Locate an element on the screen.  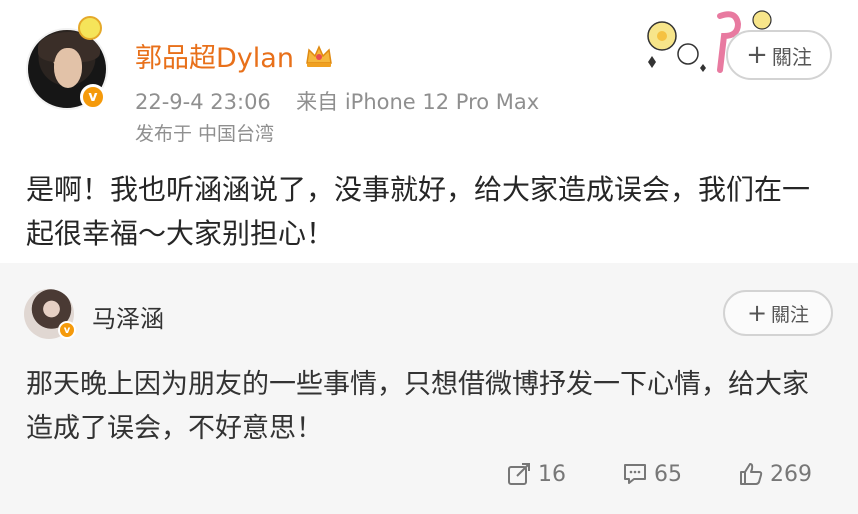
post-source: 来自 iPhone 12 Pro Max is located at coordinates (418, 102).